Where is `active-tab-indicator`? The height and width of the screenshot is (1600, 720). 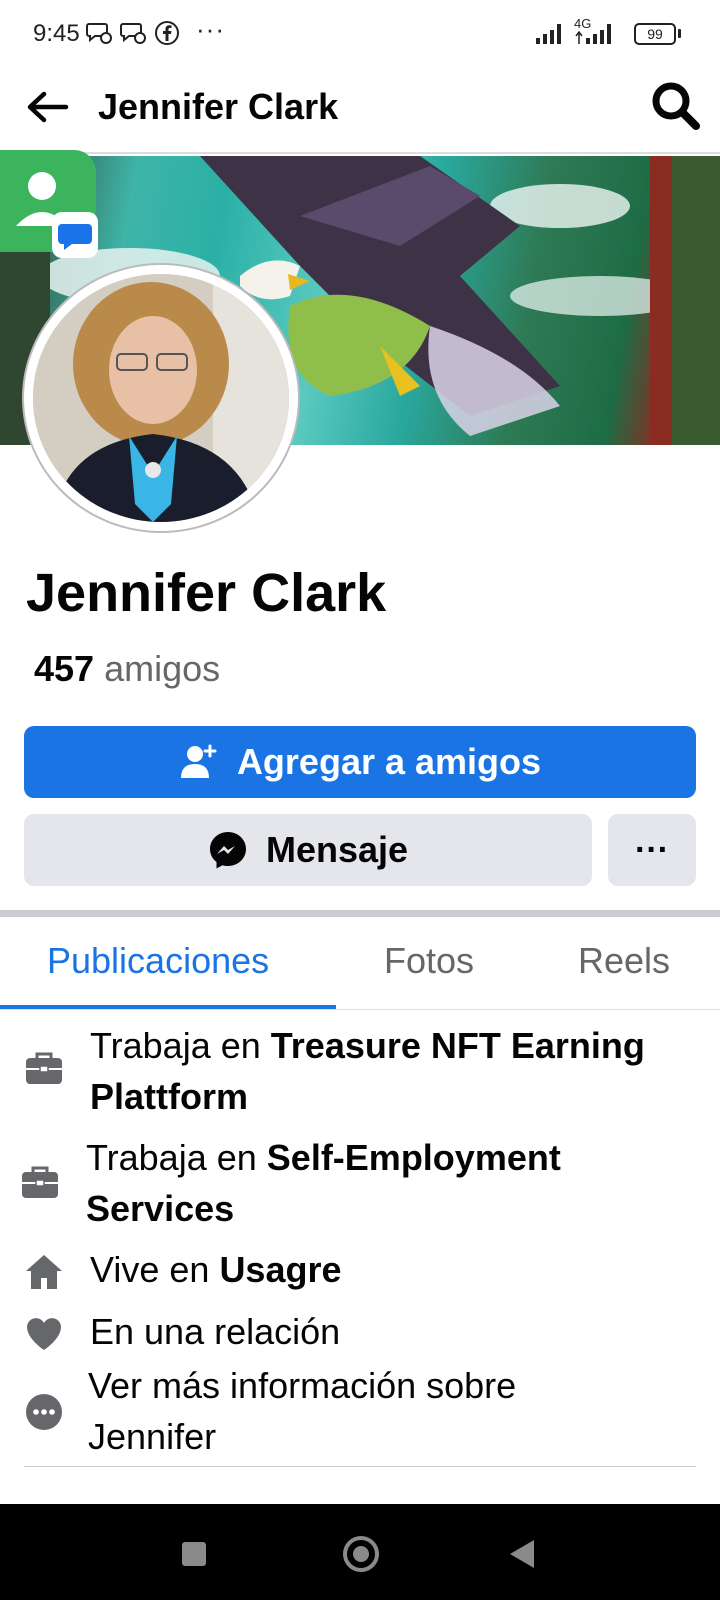
active-tab-indicator is located at coordinates (168, 1007).